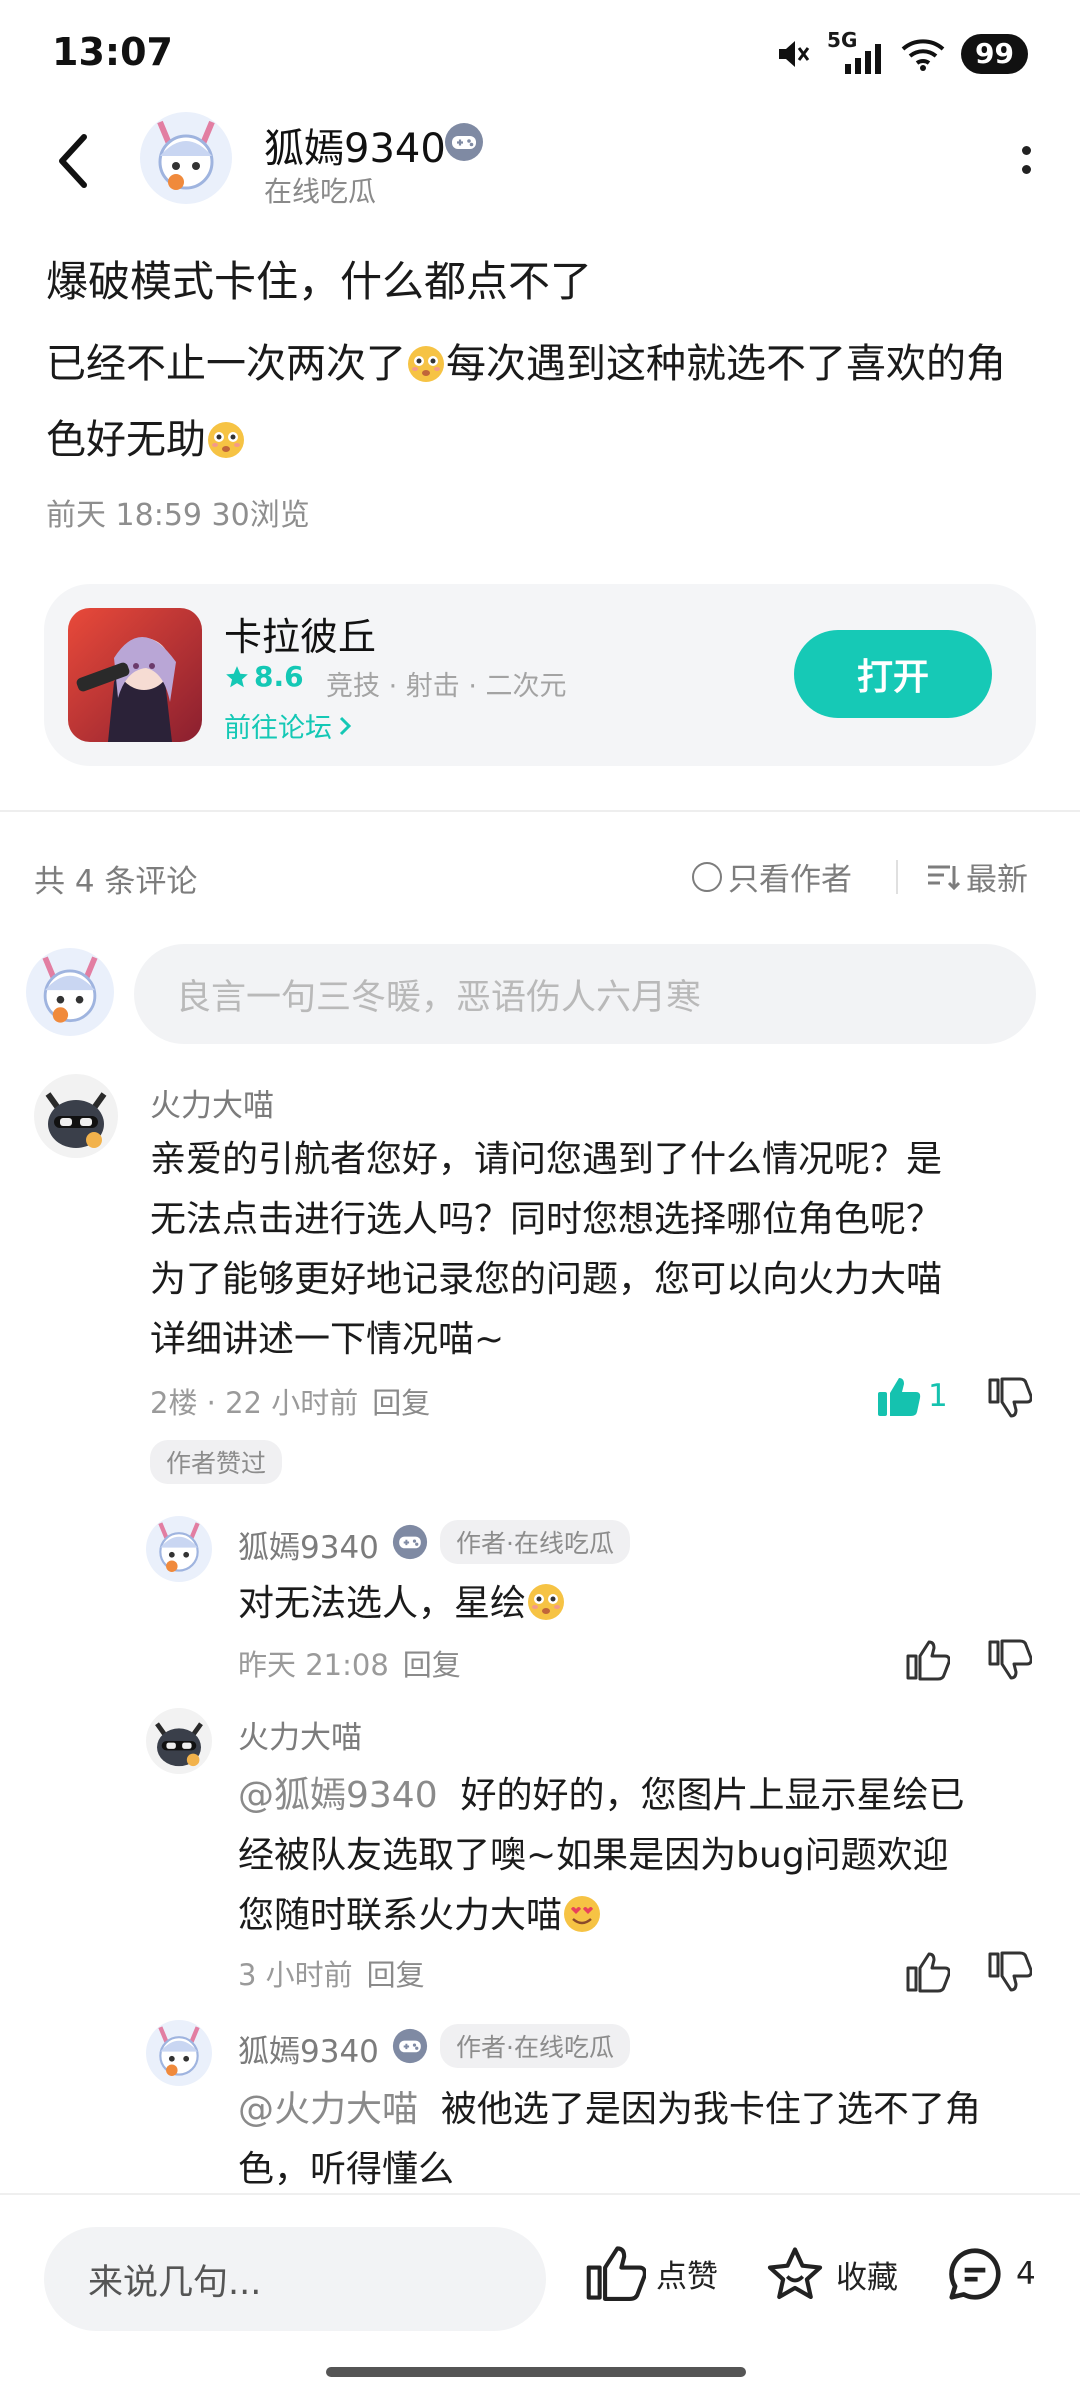 The image size is (1080, 2400). I want to click on like-count: 1, so click(938, 1396).